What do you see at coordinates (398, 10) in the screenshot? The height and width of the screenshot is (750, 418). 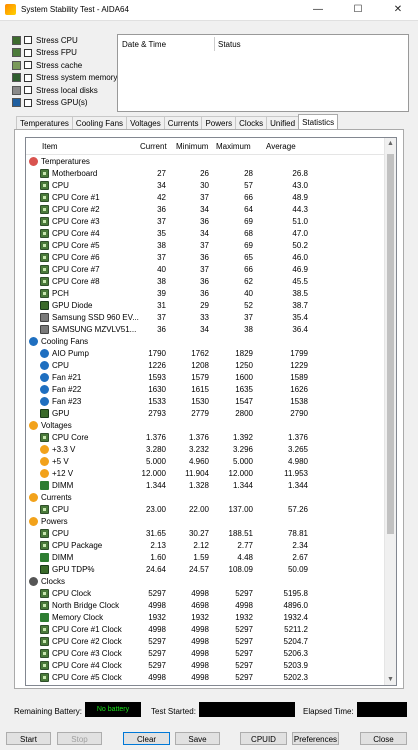 I see `close-window-button: ✕` at bounding box center [398, 10].